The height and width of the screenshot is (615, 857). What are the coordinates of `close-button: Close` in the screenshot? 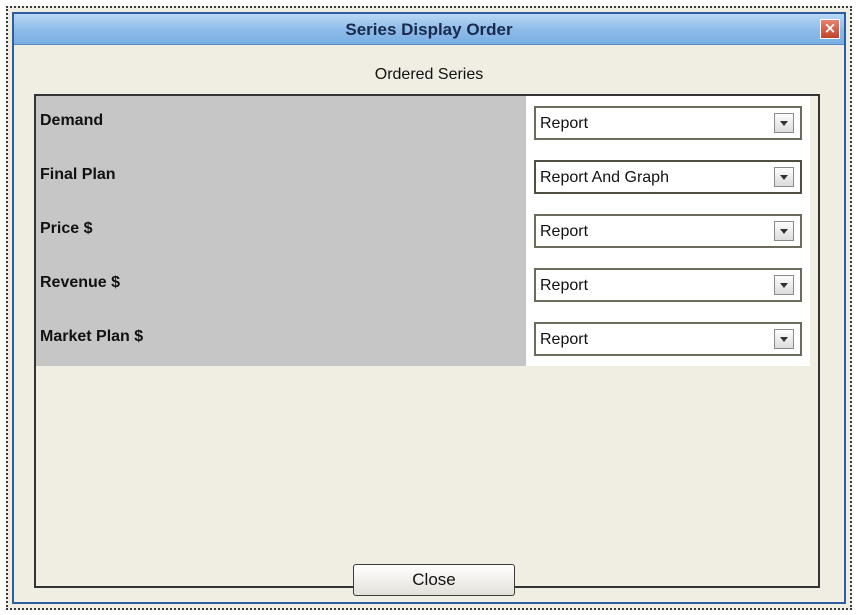 It's located at (434, 580).